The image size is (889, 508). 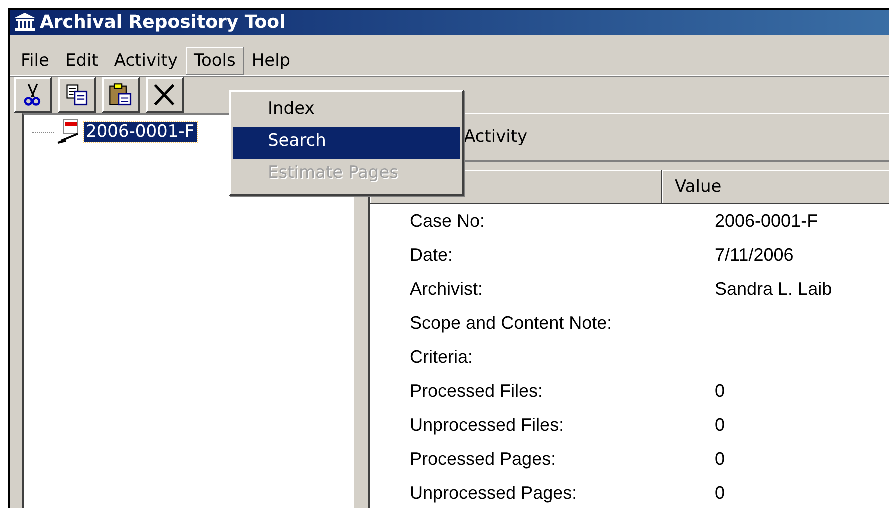 I want to click on menu-item: Edit, so click(x=81, y=60).